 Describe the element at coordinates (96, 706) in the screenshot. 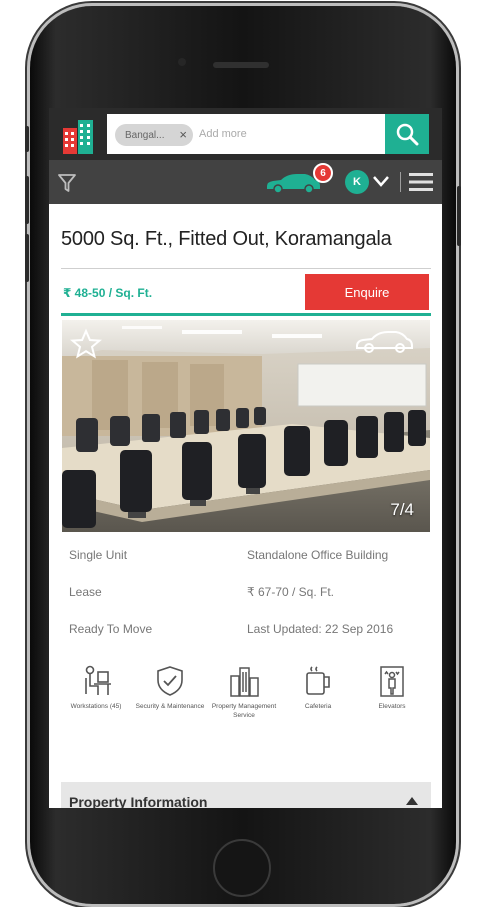

I see `amenity-label: Workstations (45)` at that location.